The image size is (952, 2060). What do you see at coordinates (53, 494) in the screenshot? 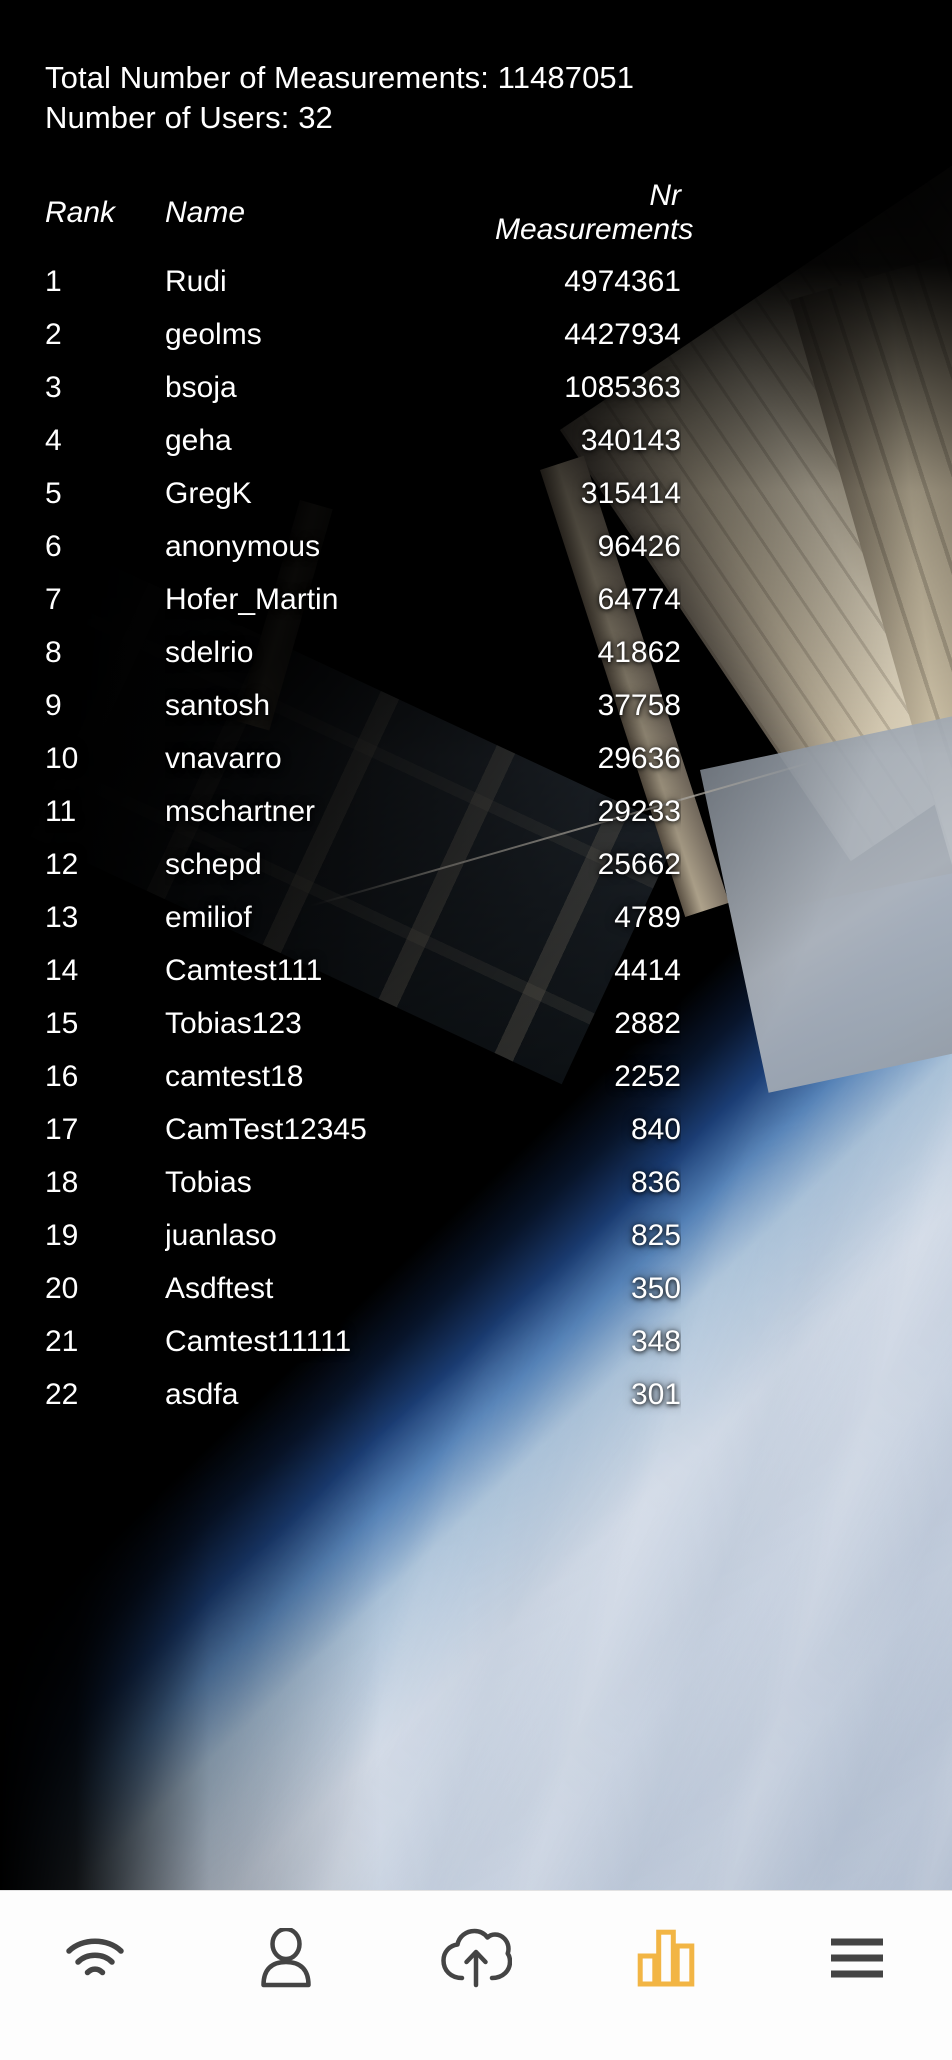
I see `cell-rank: 5` at bounding box center [53, 494].